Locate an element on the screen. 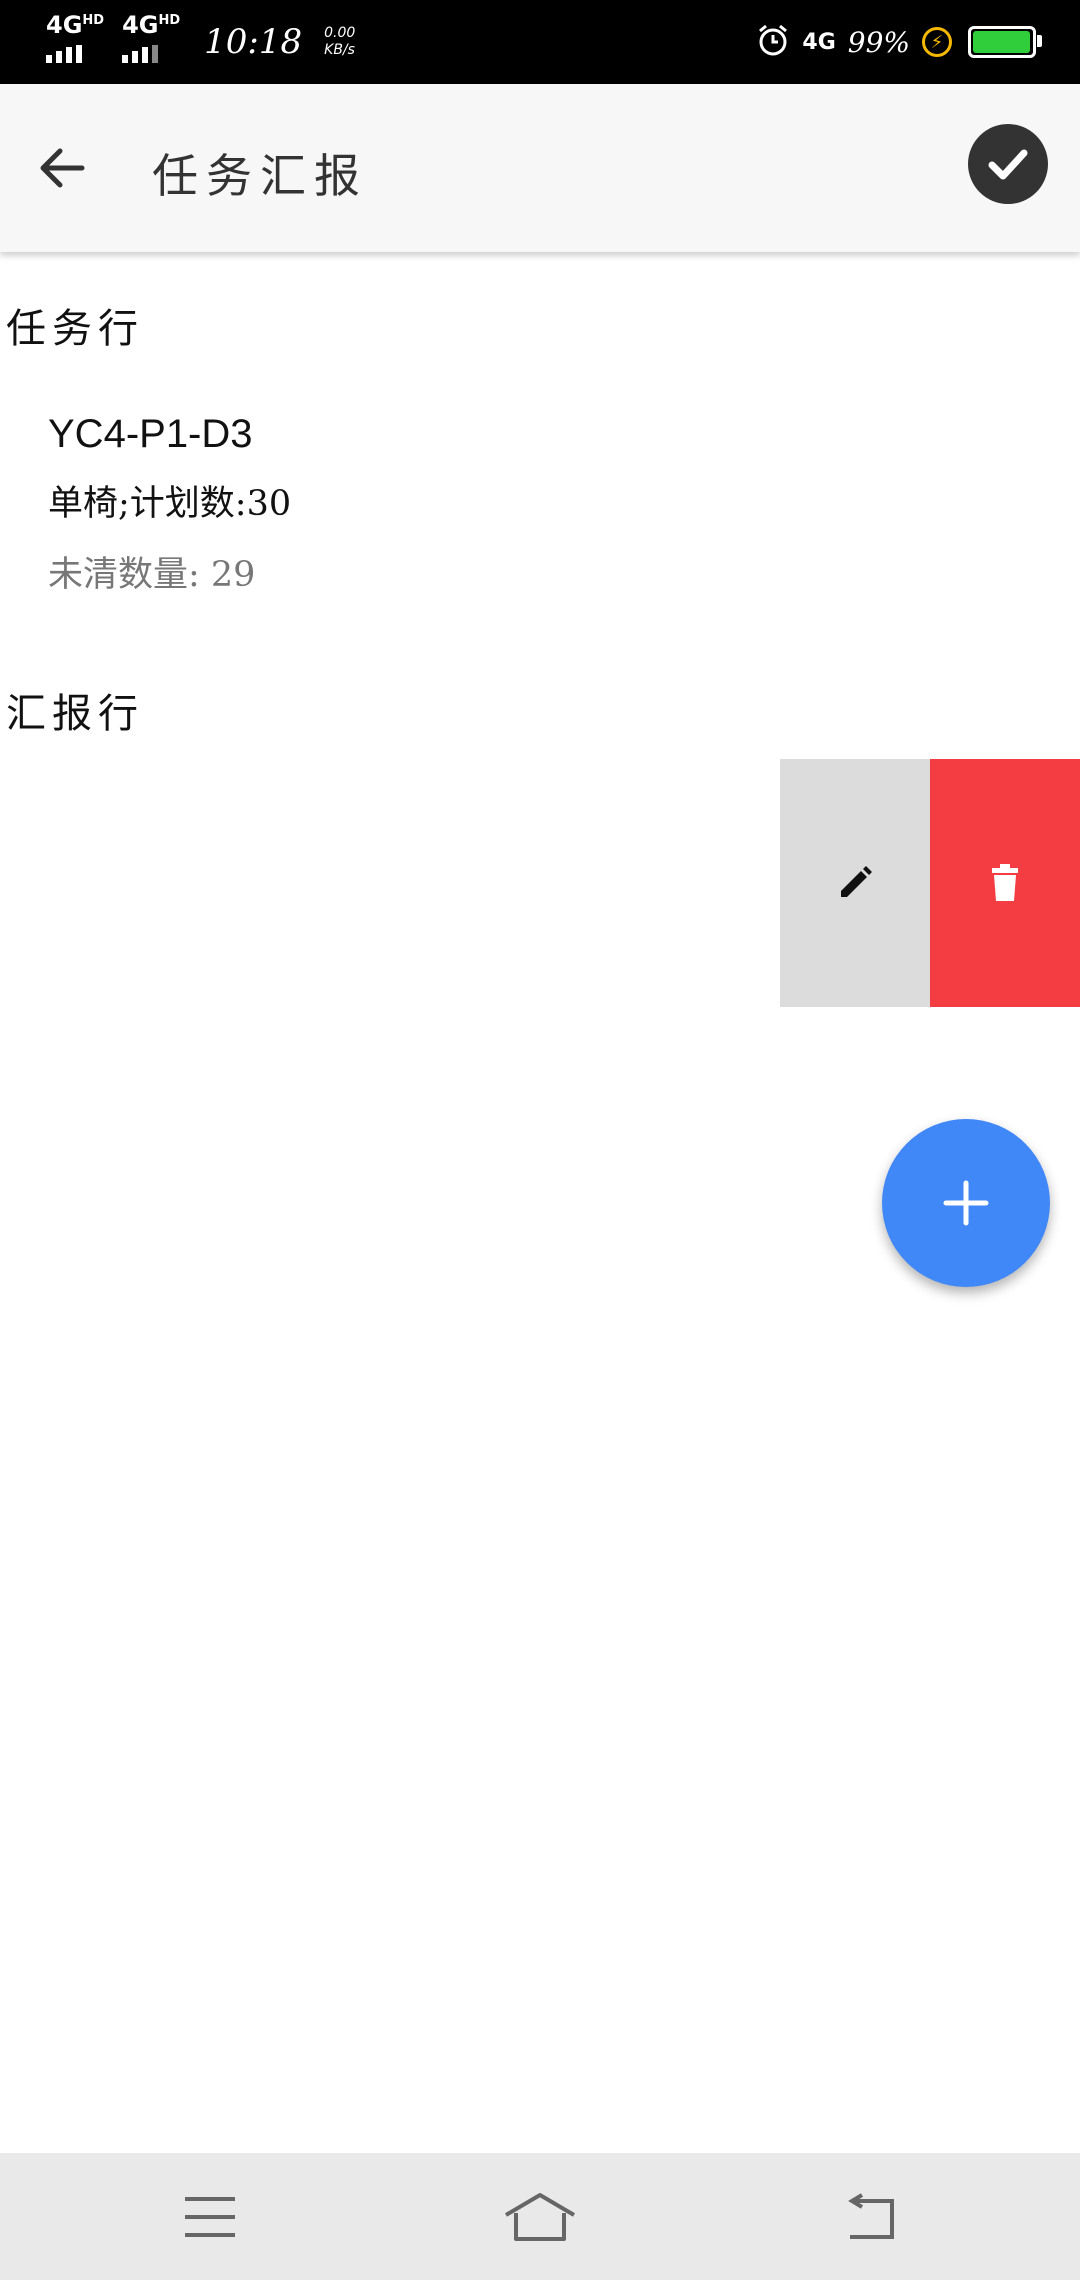 This screenshot has width=1080, height=2280. home-icon is located at coordinates (540, 2216).